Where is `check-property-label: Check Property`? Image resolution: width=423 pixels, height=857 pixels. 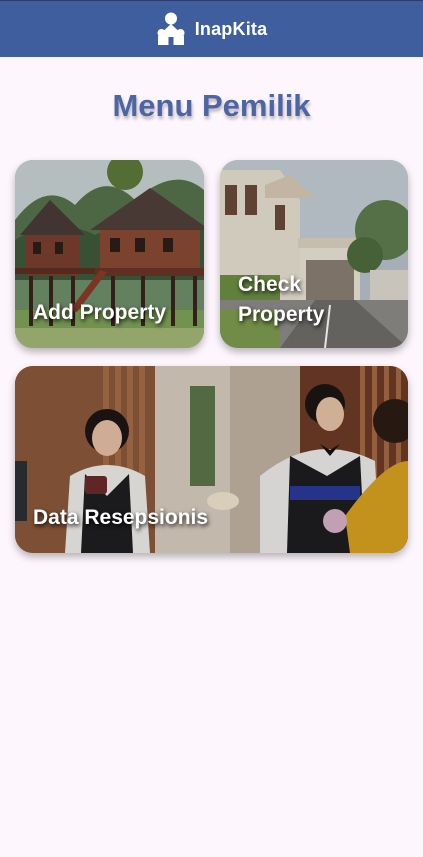 check-property-label: Check Property is located at coordinates (281, 299).